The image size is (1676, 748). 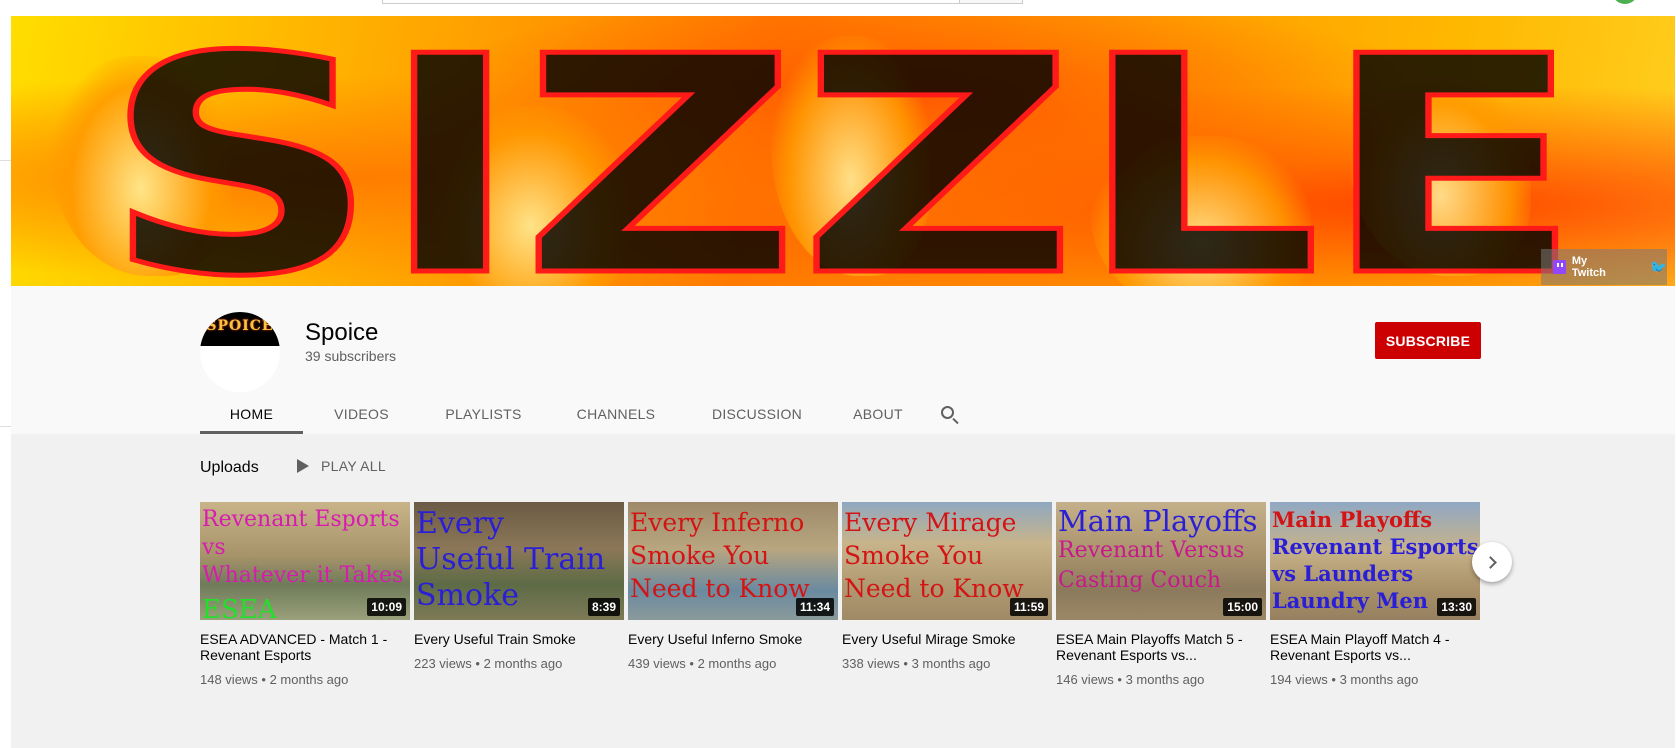 I want to click on video-views: 223 views, so click(x=443, y=663).